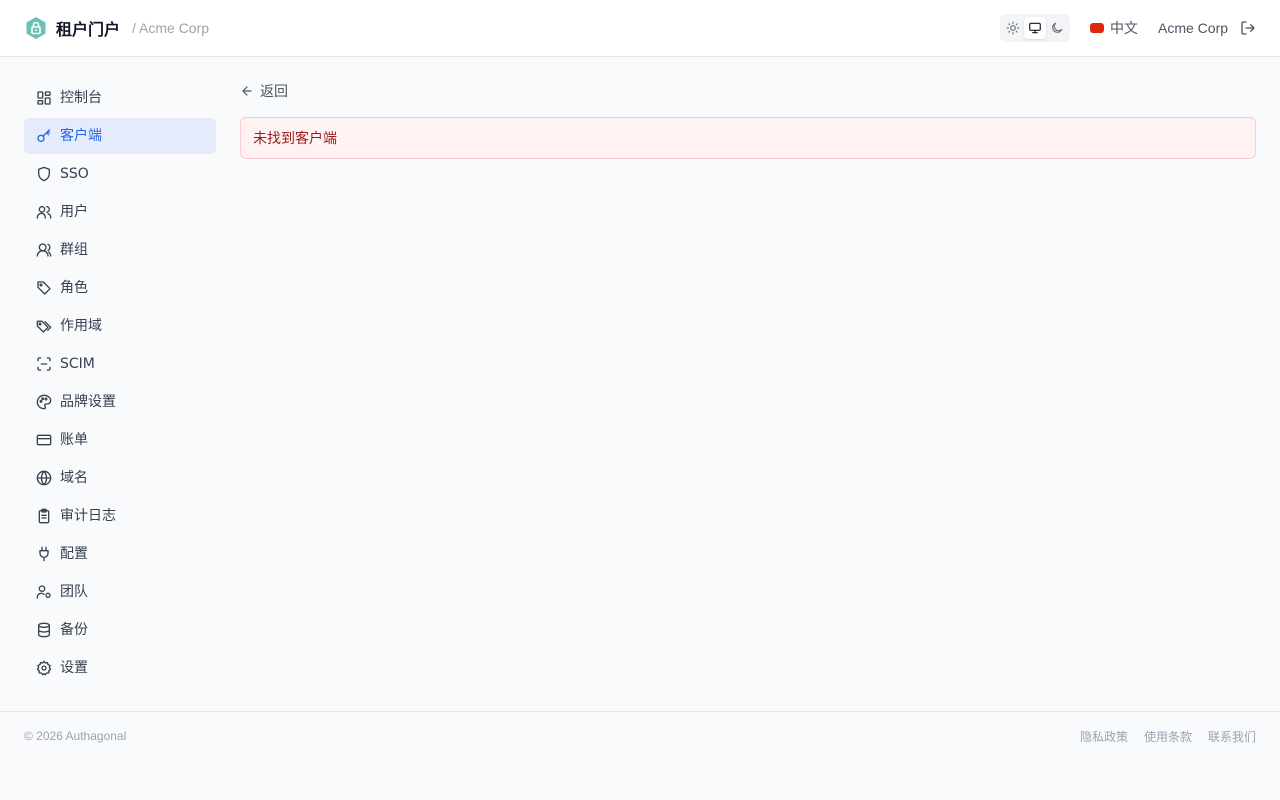  I want to click on theme-light-button, so click(1013, 28).